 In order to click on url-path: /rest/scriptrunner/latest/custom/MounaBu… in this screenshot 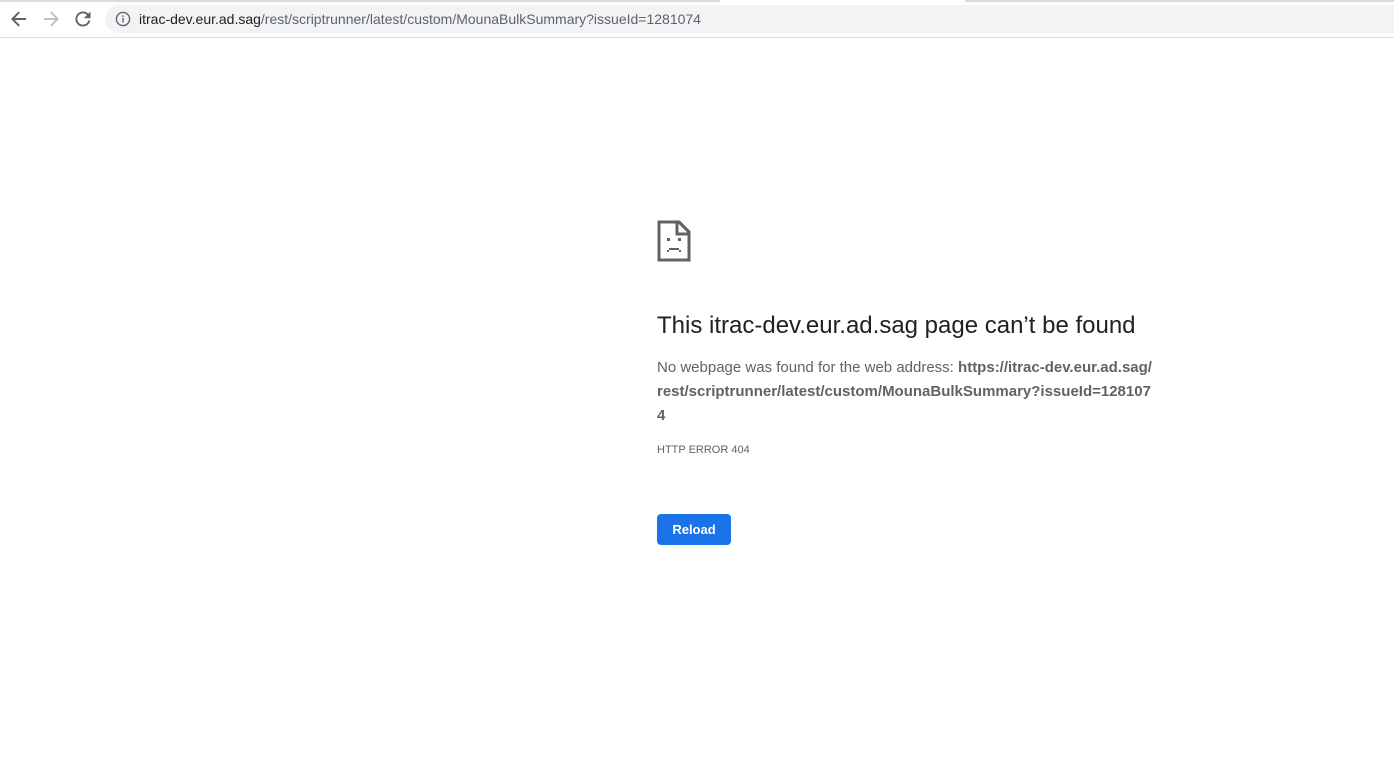, I will do `click(480, 19)`.